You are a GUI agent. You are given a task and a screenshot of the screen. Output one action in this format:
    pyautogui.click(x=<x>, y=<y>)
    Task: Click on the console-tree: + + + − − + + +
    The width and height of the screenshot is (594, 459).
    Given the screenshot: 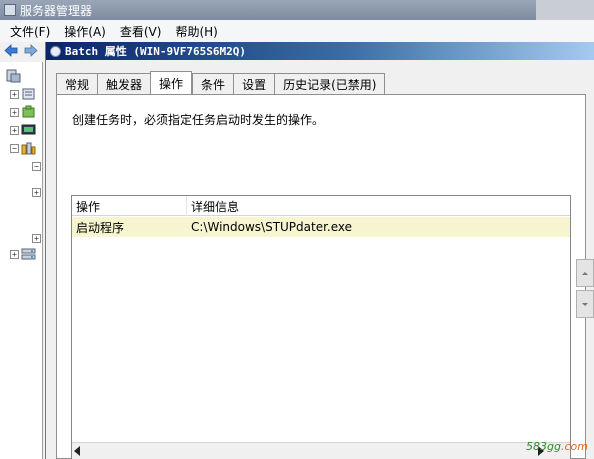 What is the action you would take?
    pyautogui.click(x=21, y=260)
    